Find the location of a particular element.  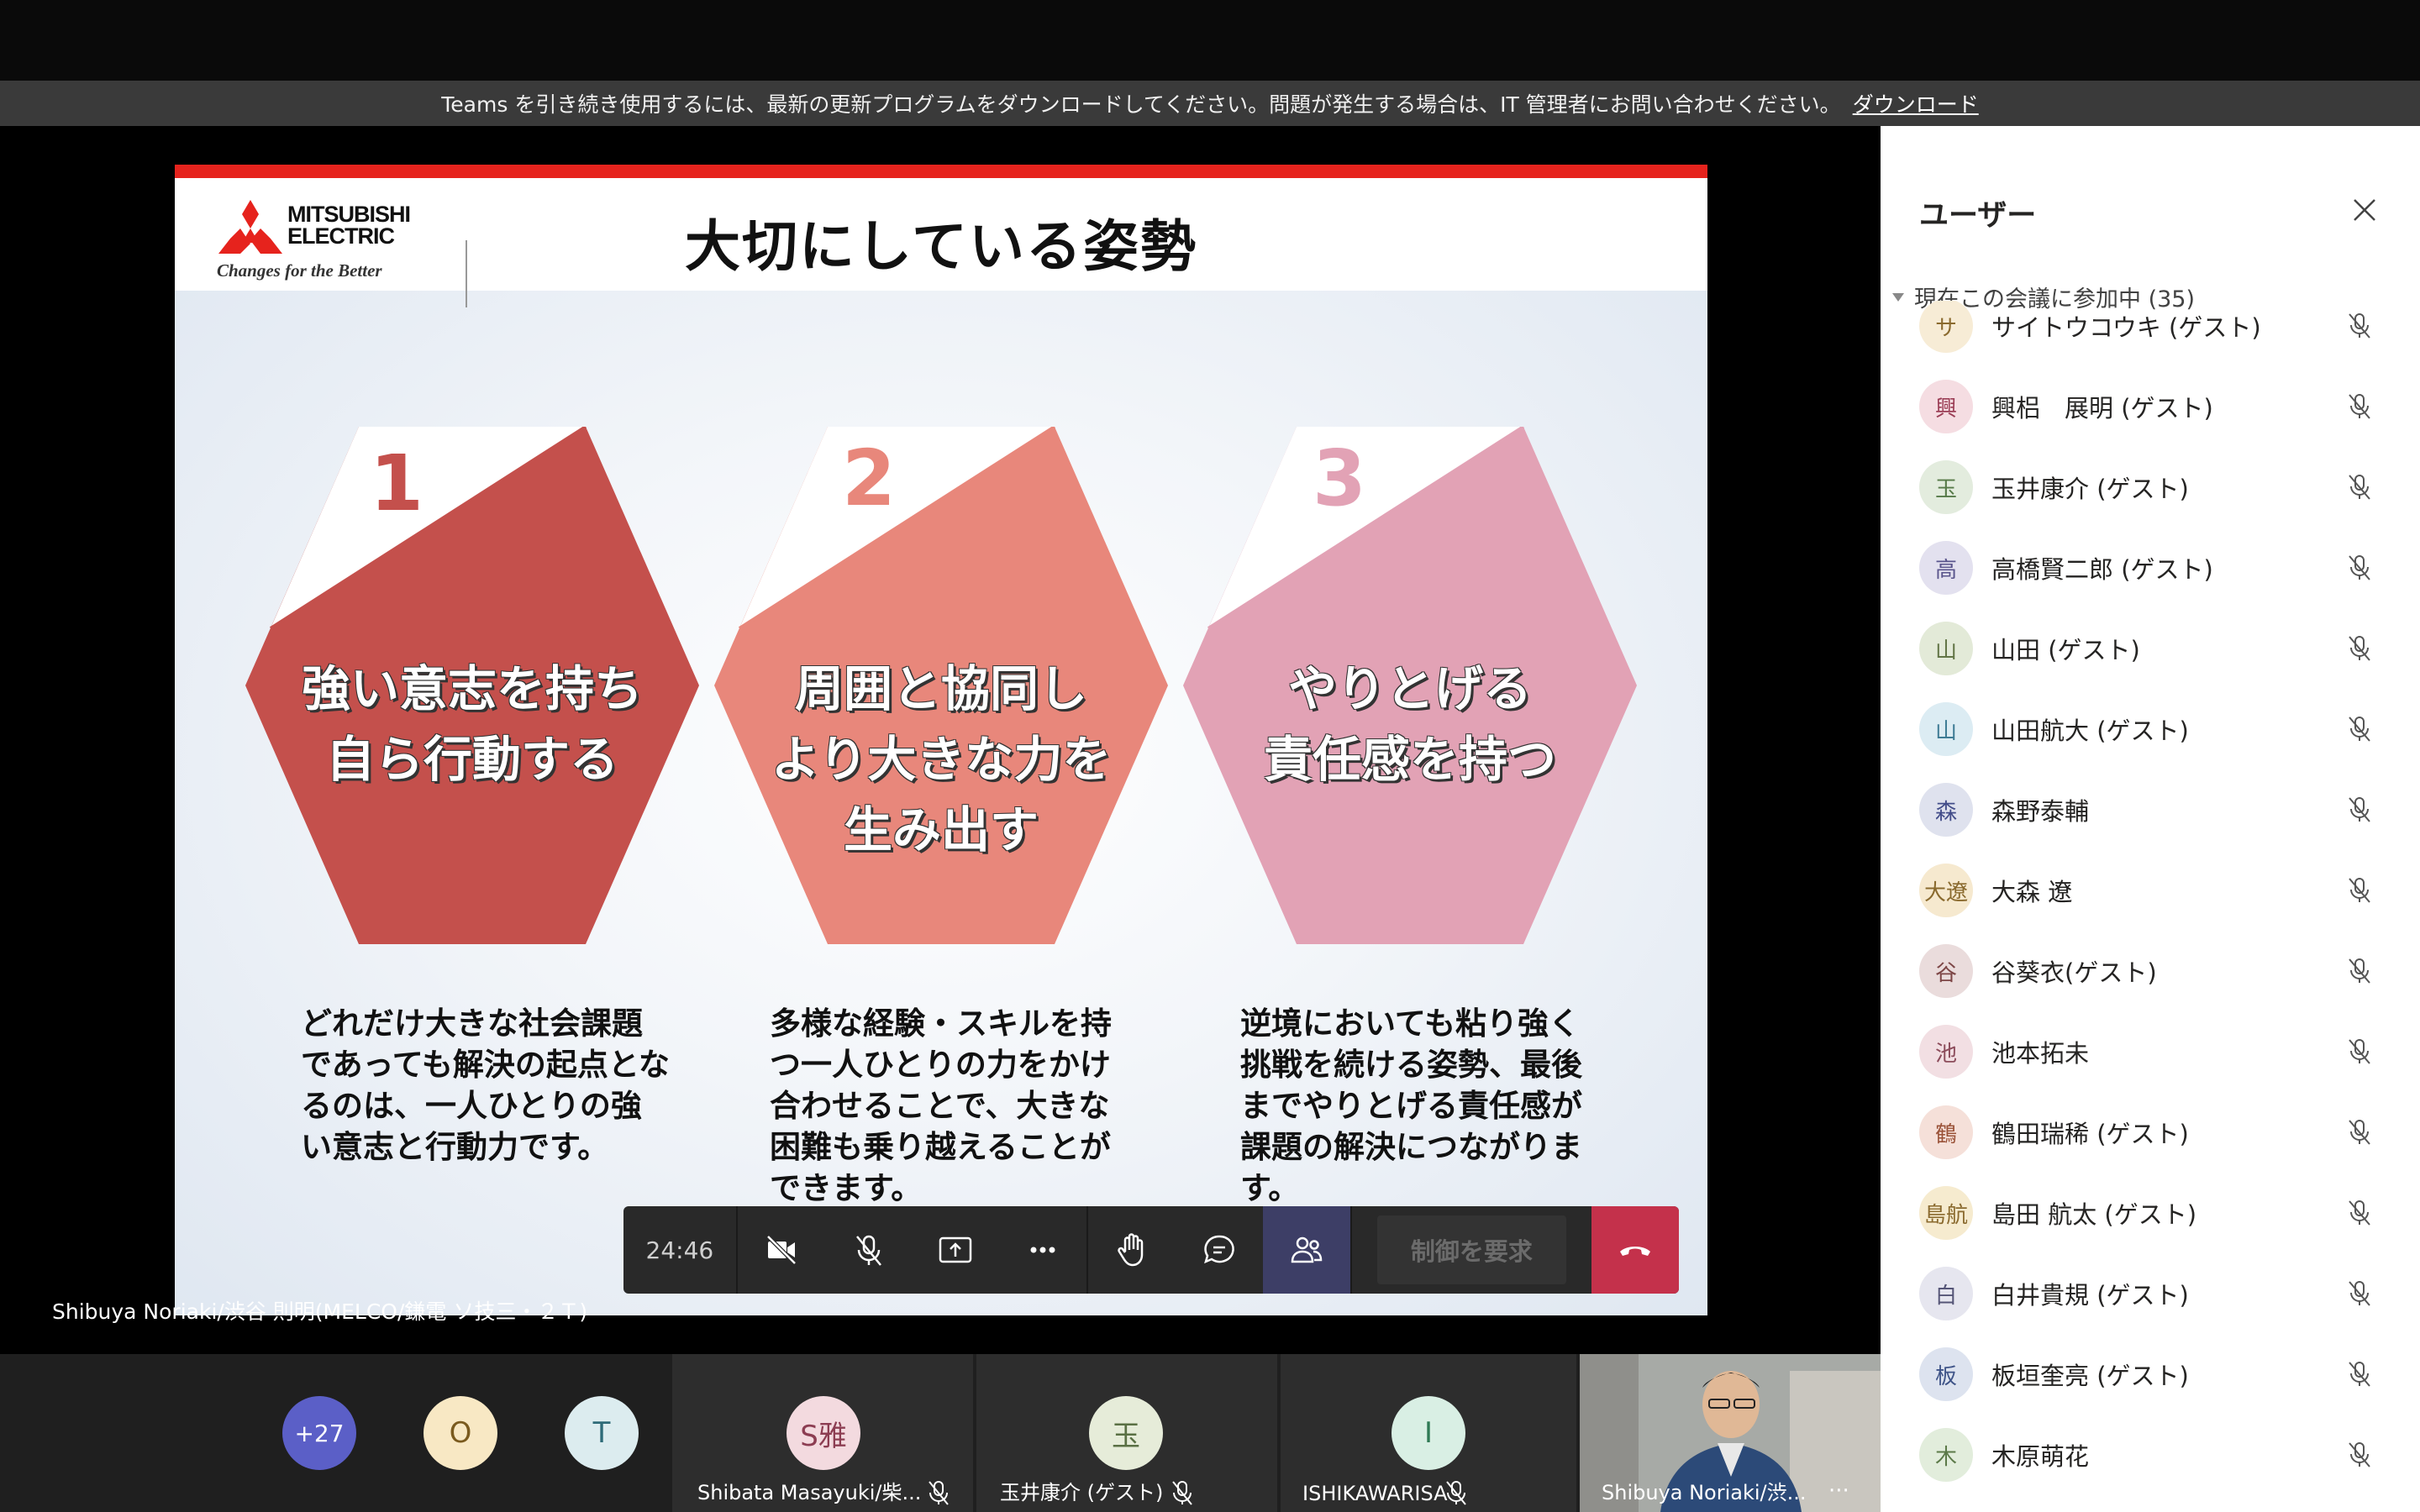

hexagon-2-line2: より大きな力を is located at coordinates (941, 759).